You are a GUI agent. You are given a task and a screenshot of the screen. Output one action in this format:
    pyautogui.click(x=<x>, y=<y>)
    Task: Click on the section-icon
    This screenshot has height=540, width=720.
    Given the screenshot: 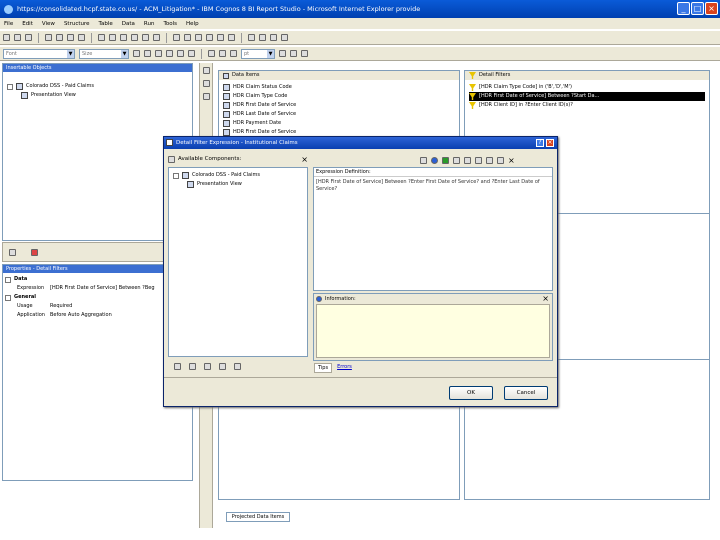 What is the action you would take?
    pyautogui.click(x=187, y=37)
    